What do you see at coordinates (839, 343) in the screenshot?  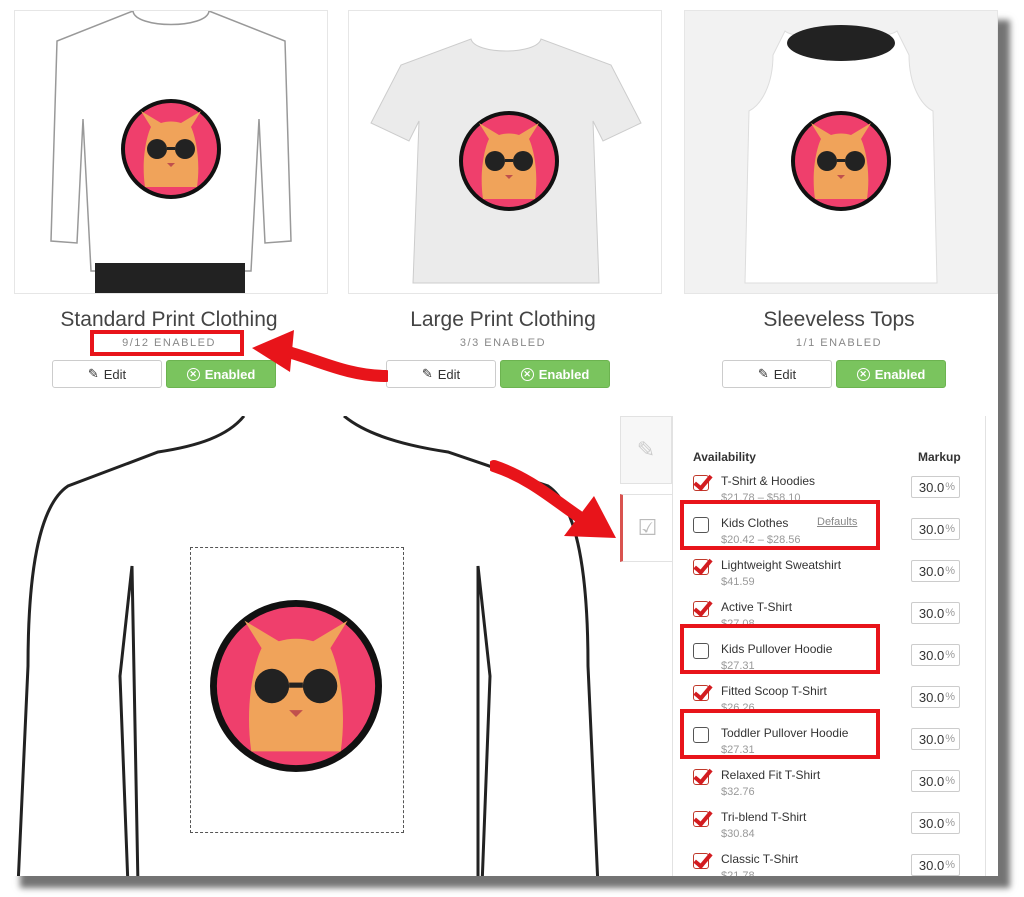 I see `enabled-count: 1/1 ENABLED` at bounding box center [839, 343].